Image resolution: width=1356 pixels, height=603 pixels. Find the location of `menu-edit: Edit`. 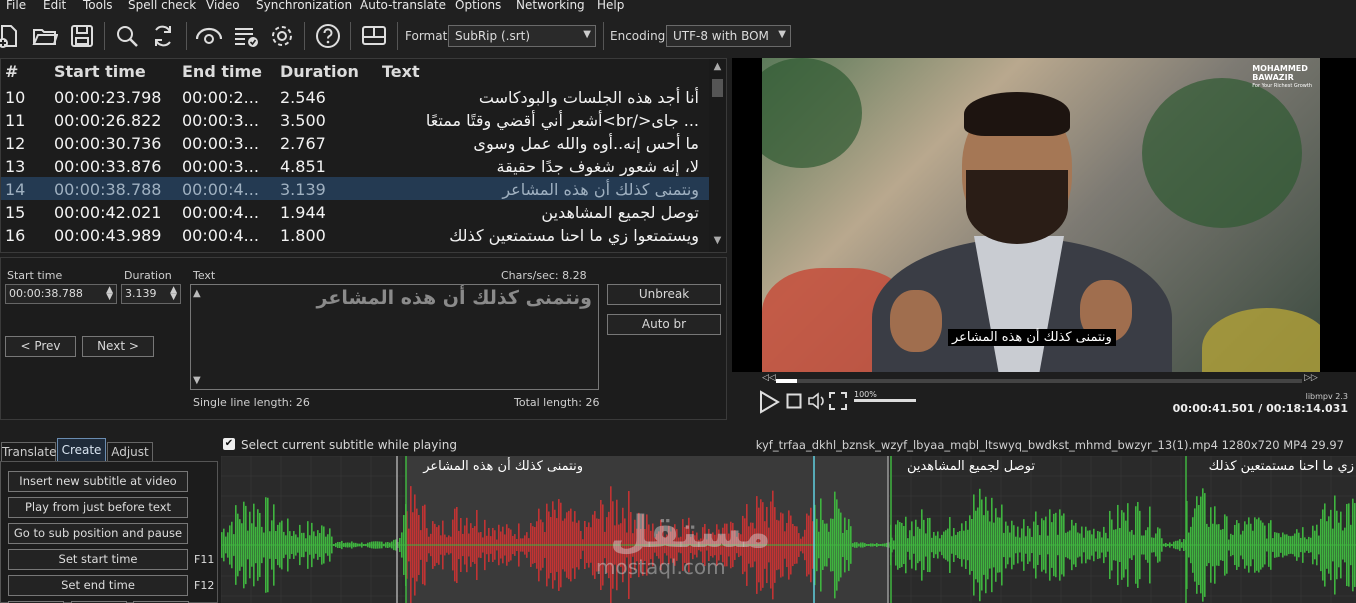

menu-edit: Edit is located at coordinates (54, 6).